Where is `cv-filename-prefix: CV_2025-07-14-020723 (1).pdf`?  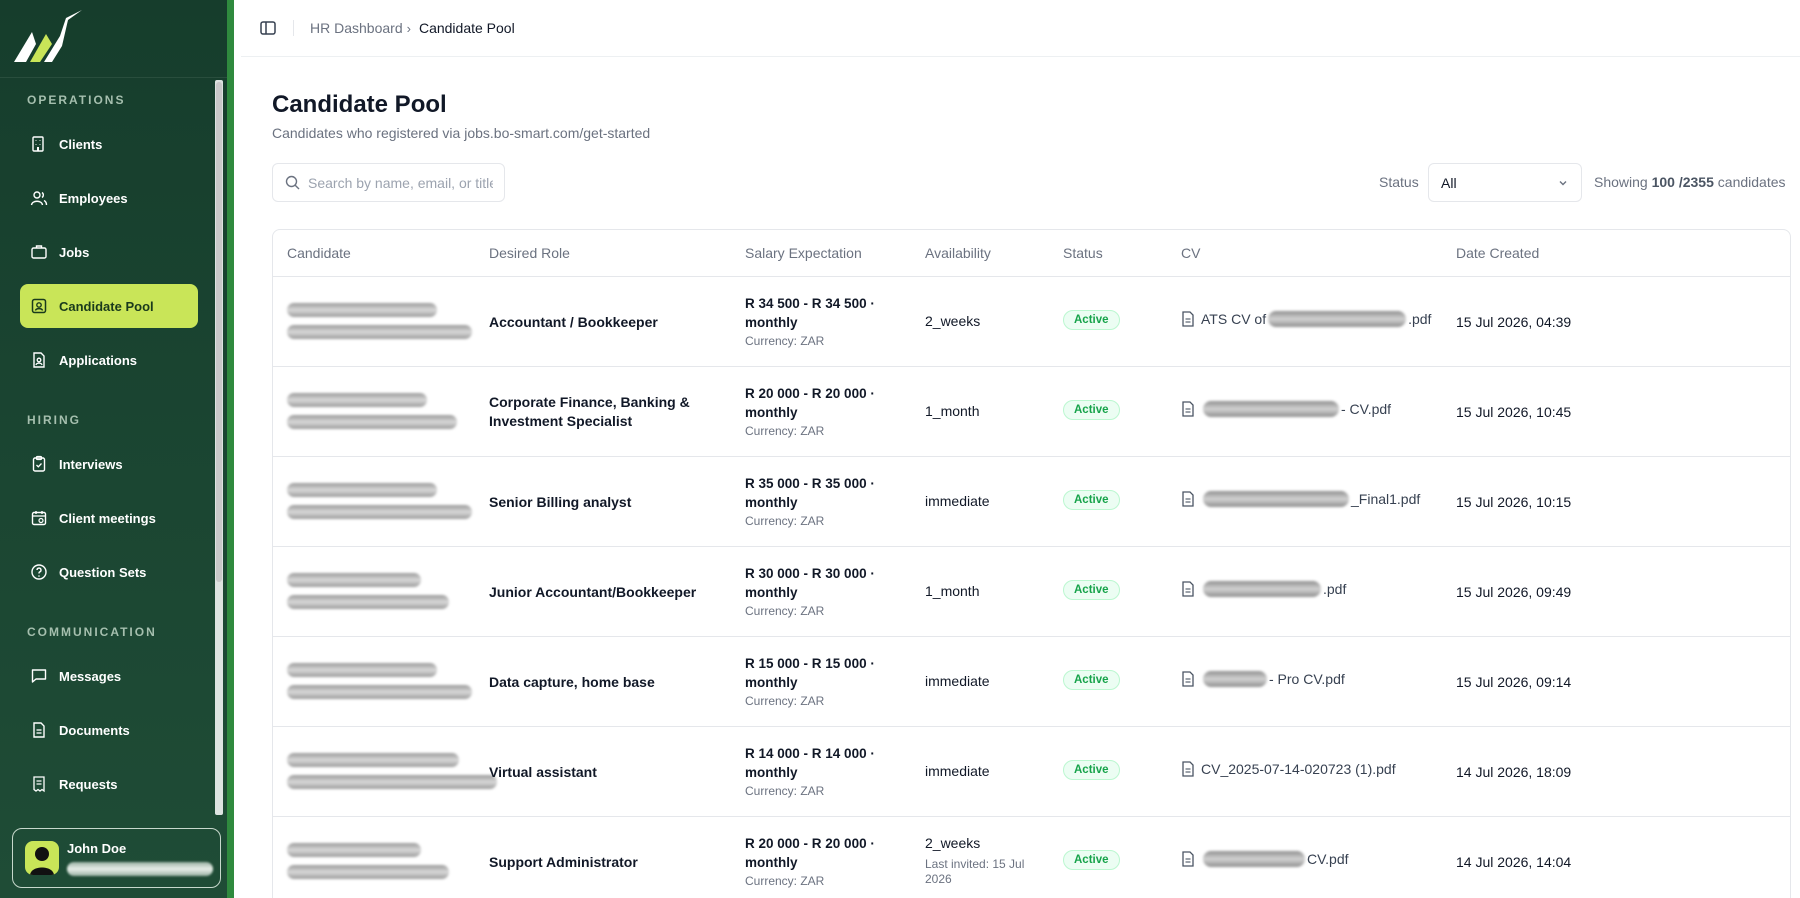
cv-filename-prefix: CV_2025-07-14-020723 (1).pdf is located at coordinates (1298, 769).